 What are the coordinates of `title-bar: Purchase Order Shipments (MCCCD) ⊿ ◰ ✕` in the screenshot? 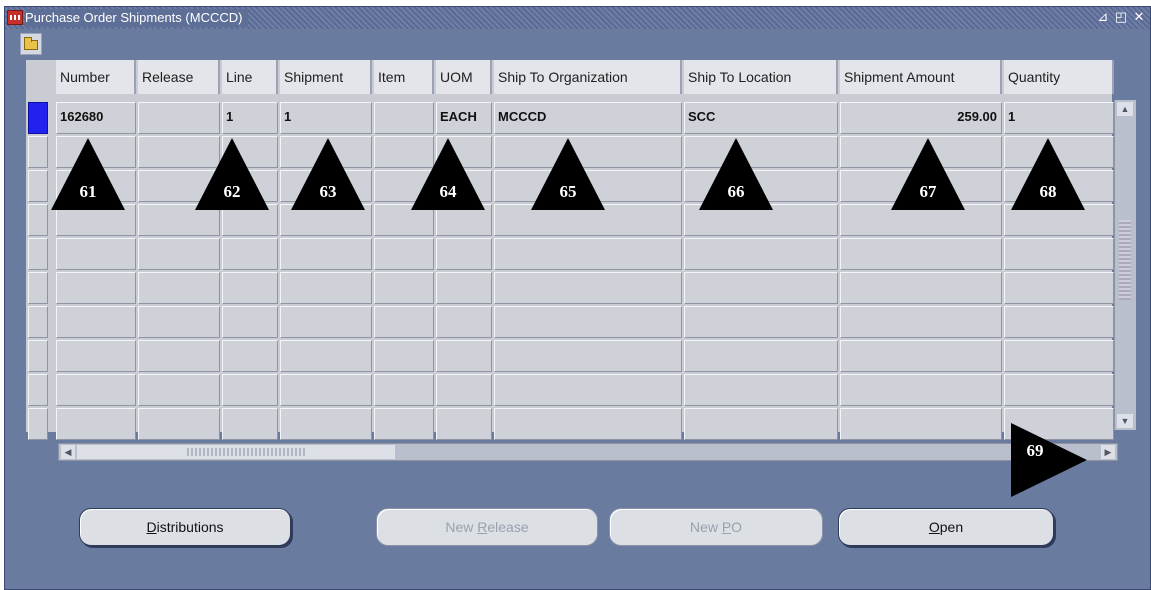 It's located at (577, 18).